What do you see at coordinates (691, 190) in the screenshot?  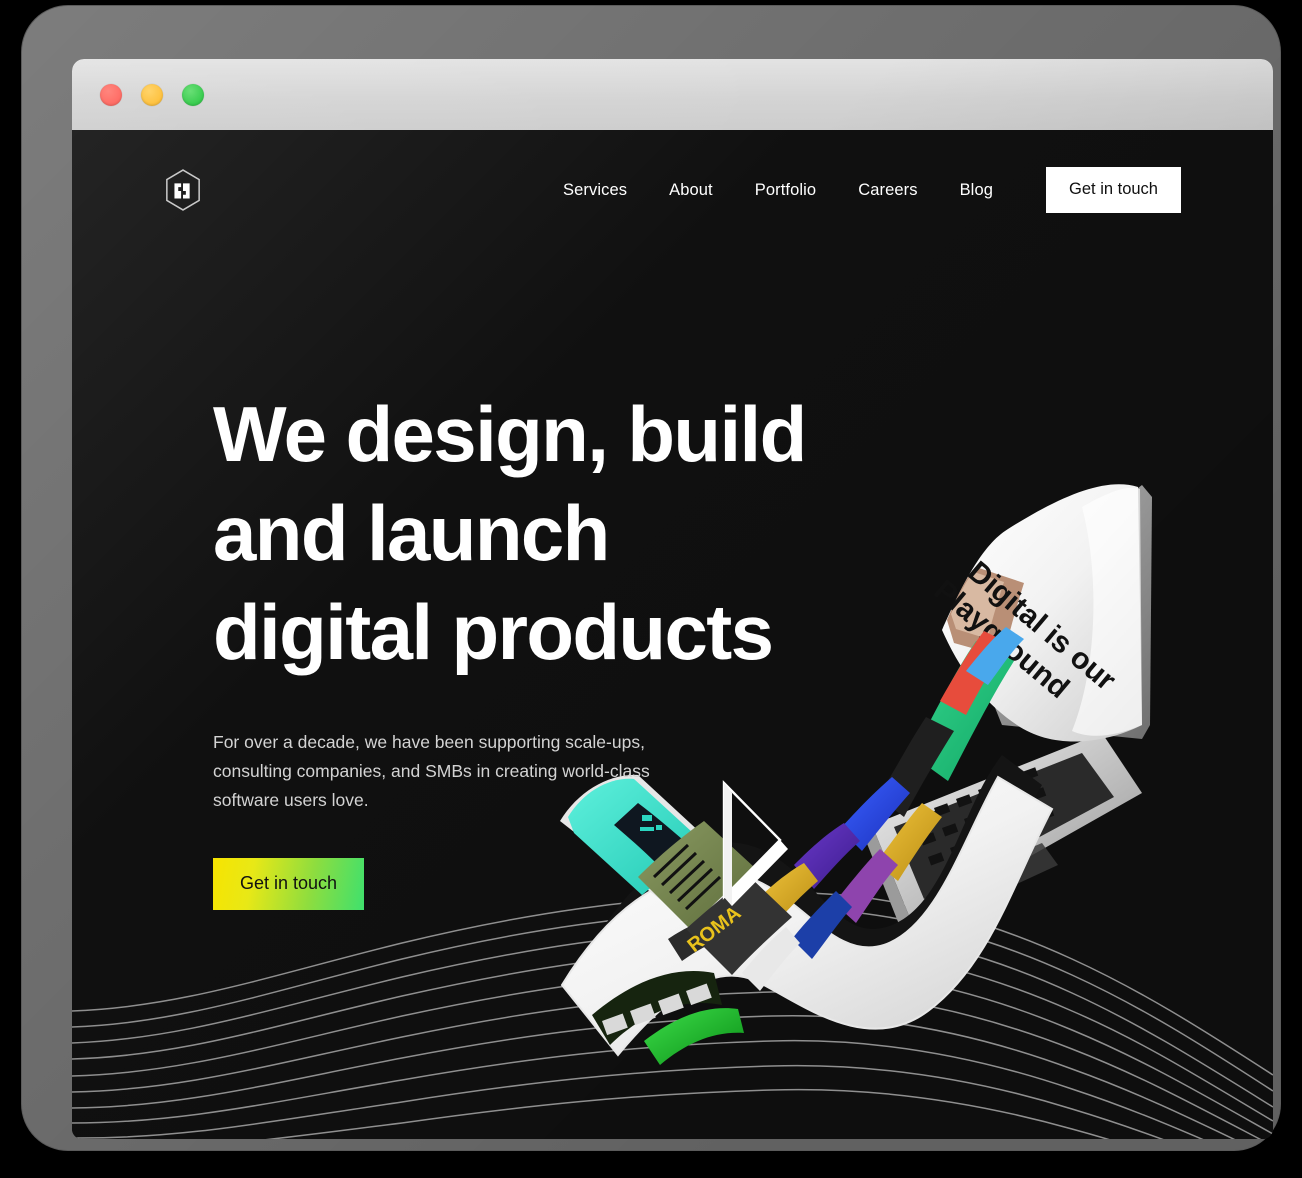 I see `nav-item-about: About` at bounding box center [691, 190].